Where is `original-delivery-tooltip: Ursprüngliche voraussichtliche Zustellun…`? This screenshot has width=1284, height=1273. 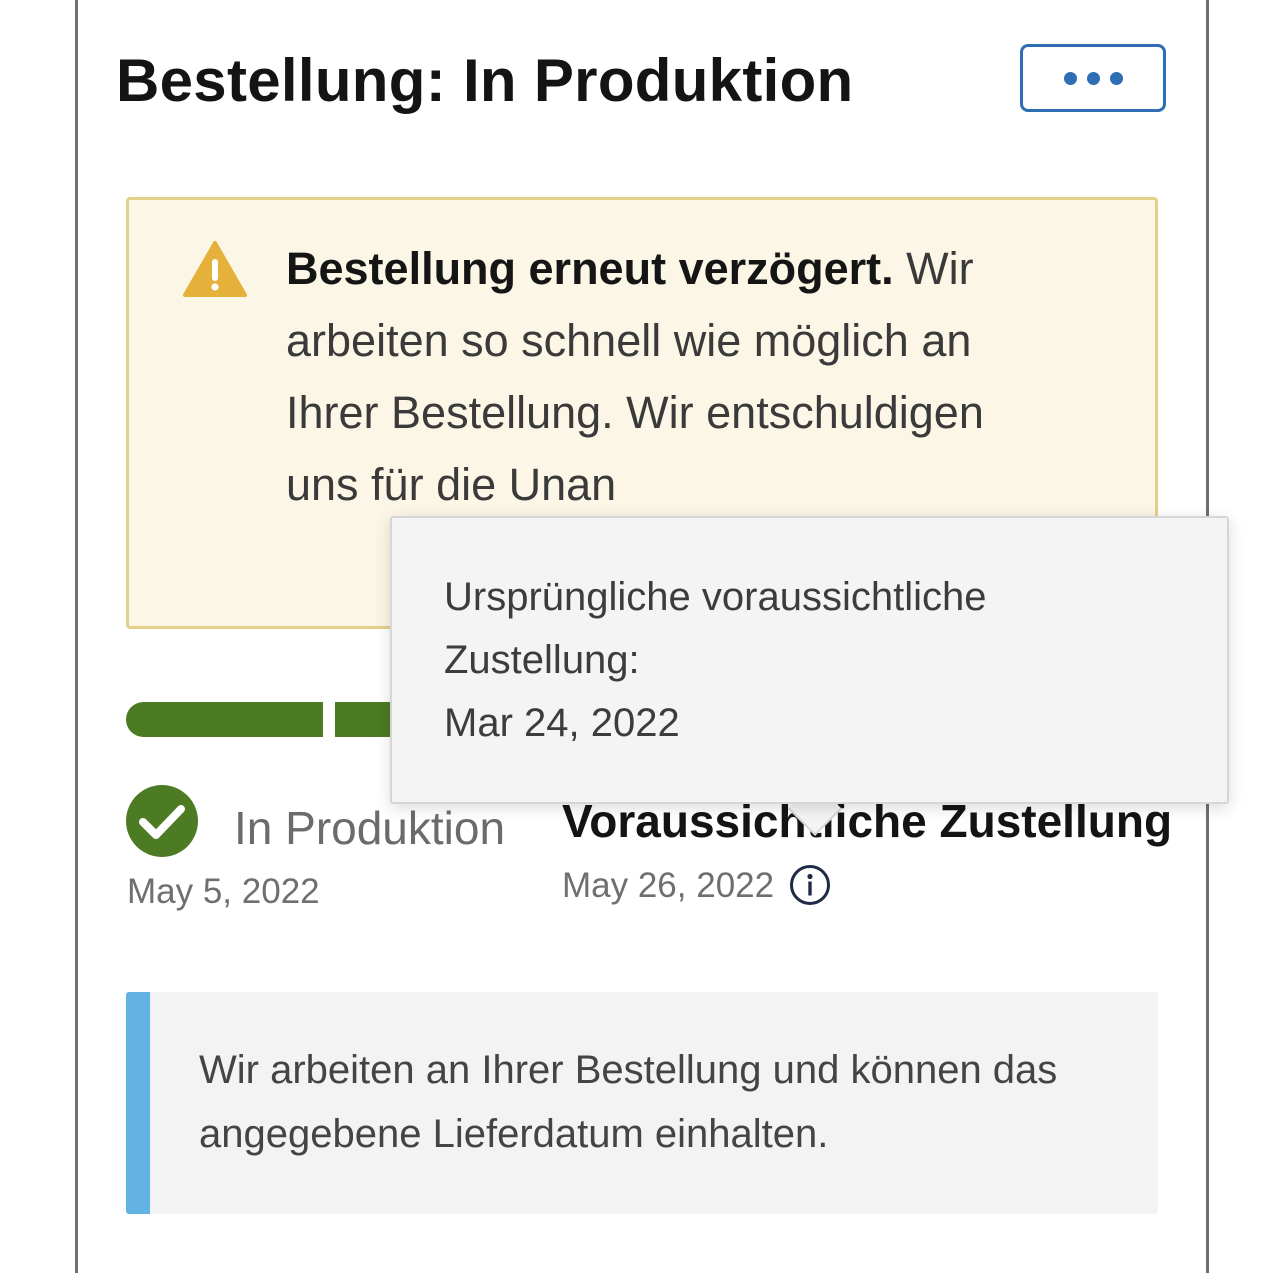 original-delivery-tooltip: Ursprüngliche voraussichtliche Zustellun… is located at coordinates (809, 660).